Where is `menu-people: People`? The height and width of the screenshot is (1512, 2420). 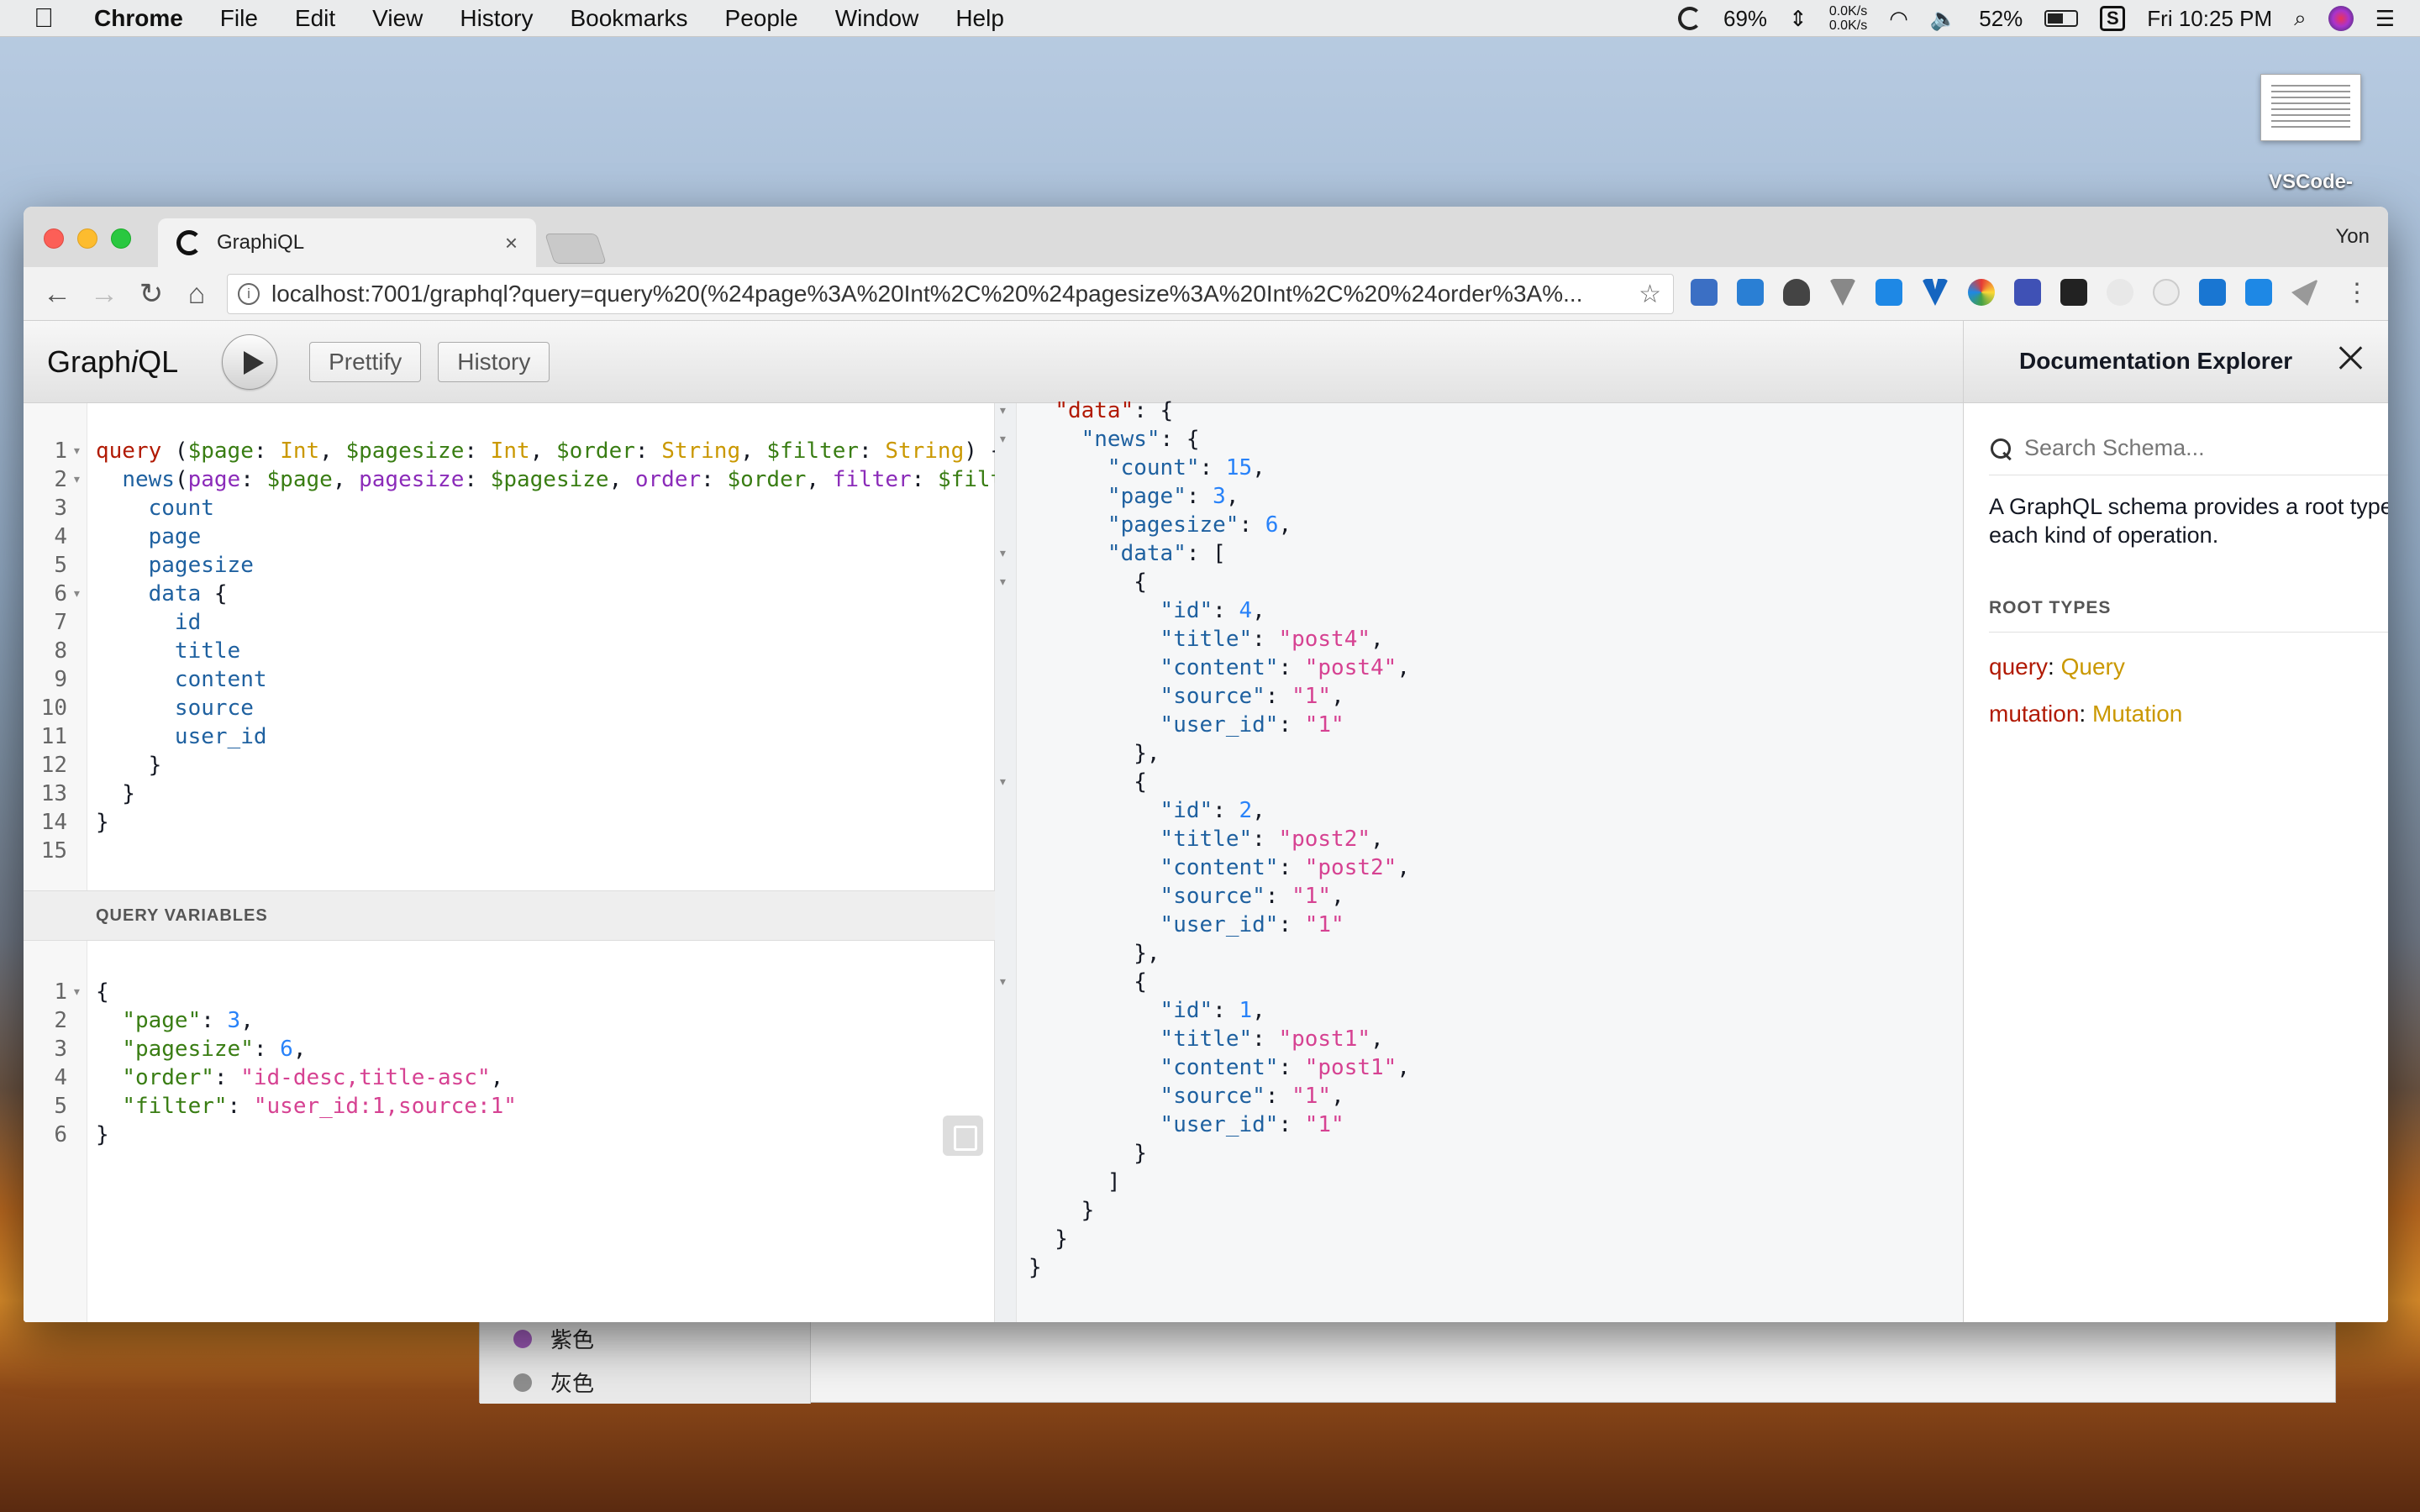 menu-people: People is located at coordinates (762, 18).